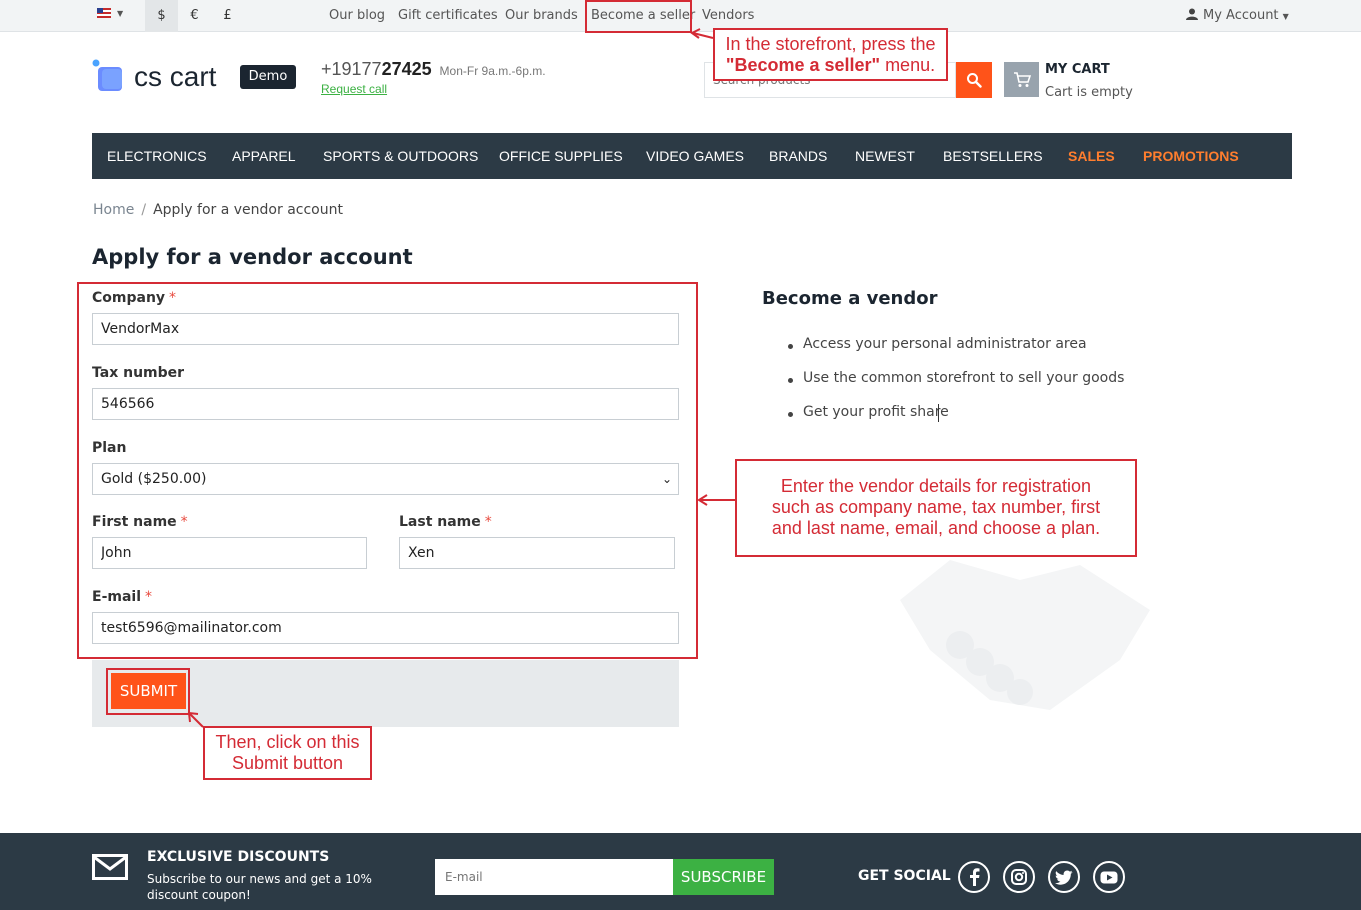 Image resolution: width=1361 pixels, height=910 pixels. Describe the element at coordinates (1191, 156) in the screenshot. I see `nav-promotions: PROMOTIONS` at that location.